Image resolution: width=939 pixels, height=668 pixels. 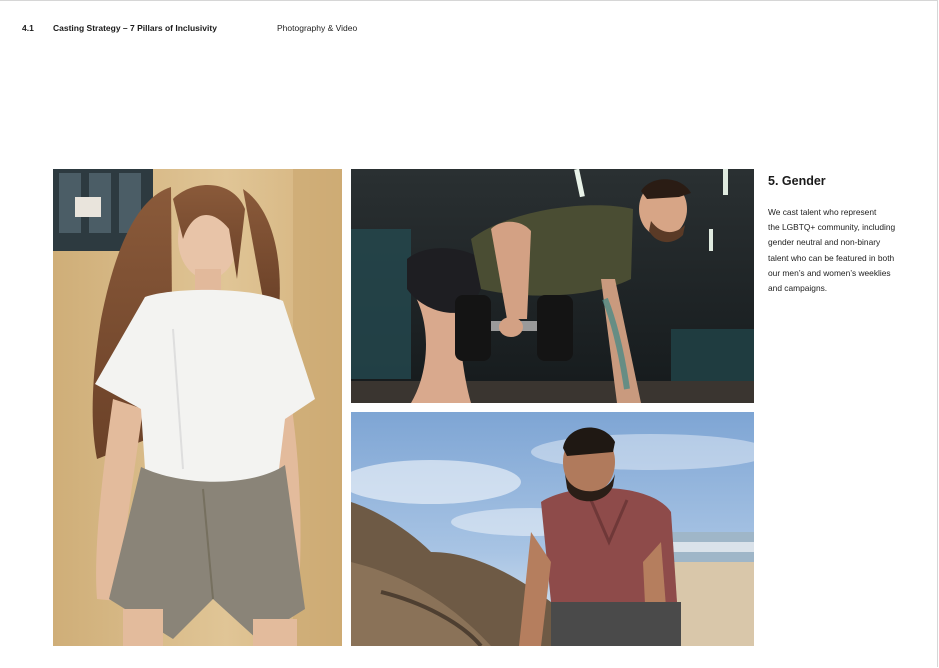 What do you see at coordinates (28, 28) in the screenshot?
I see `section-number: 4.1` at bounding box center [28, 28].